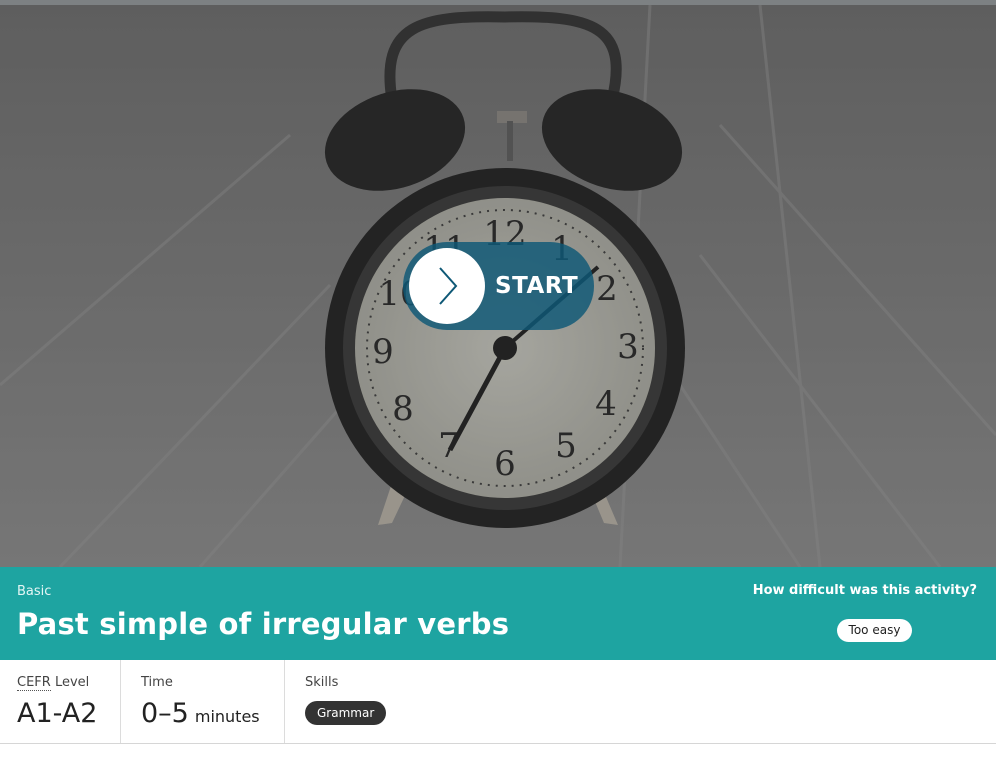 The width and height of the screenshot is (996, 767). Describe the element at coordinates (864, 590) in the screenshot. I see `difficulty-question: How difficult was this activity?` at that location.